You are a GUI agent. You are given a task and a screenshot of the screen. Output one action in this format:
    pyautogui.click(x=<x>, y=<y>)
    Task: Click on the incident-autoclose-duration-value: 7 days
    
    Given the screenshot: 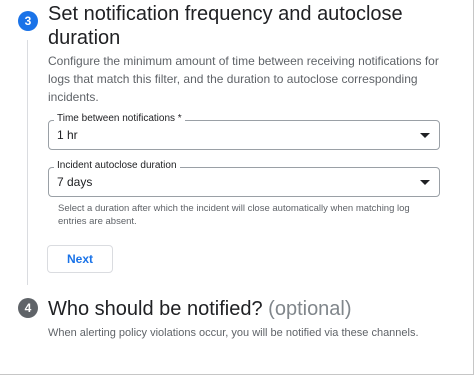 What is the action you would take?
    pyautogui.click(x=75, y=182)
    